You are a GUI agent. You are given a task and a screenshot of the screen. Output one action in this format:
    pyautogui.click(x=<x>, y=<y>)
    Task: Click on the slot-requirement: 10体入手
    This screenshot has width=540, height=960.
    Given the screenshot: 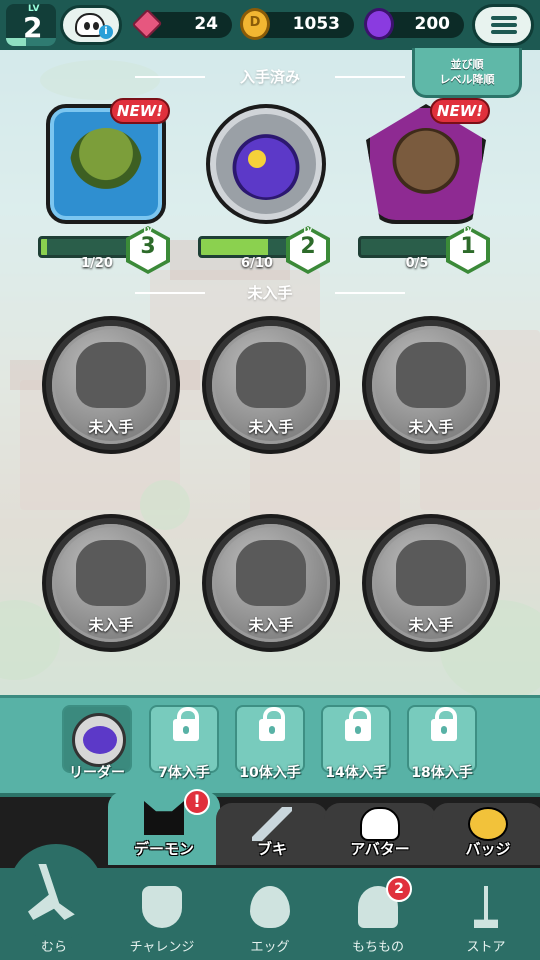 What is the action you would take?
    pyautogui.click(x=270, y=773)
    